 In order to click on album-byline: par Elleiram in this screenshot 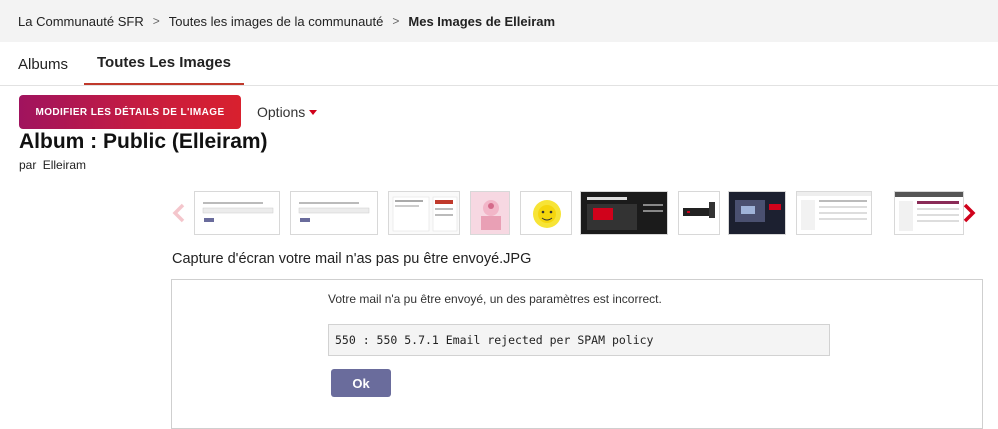, I will do `click(52, 165)`.